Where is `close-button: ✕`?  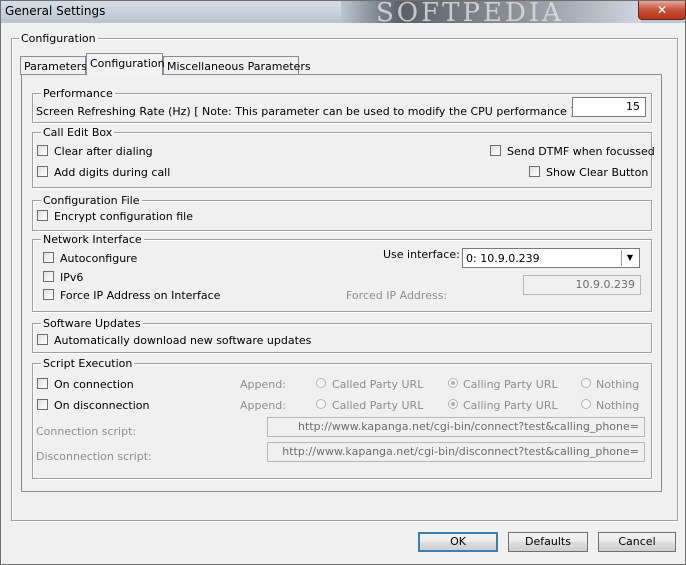
close-button: ✕ is located at coordinates (662, 10).